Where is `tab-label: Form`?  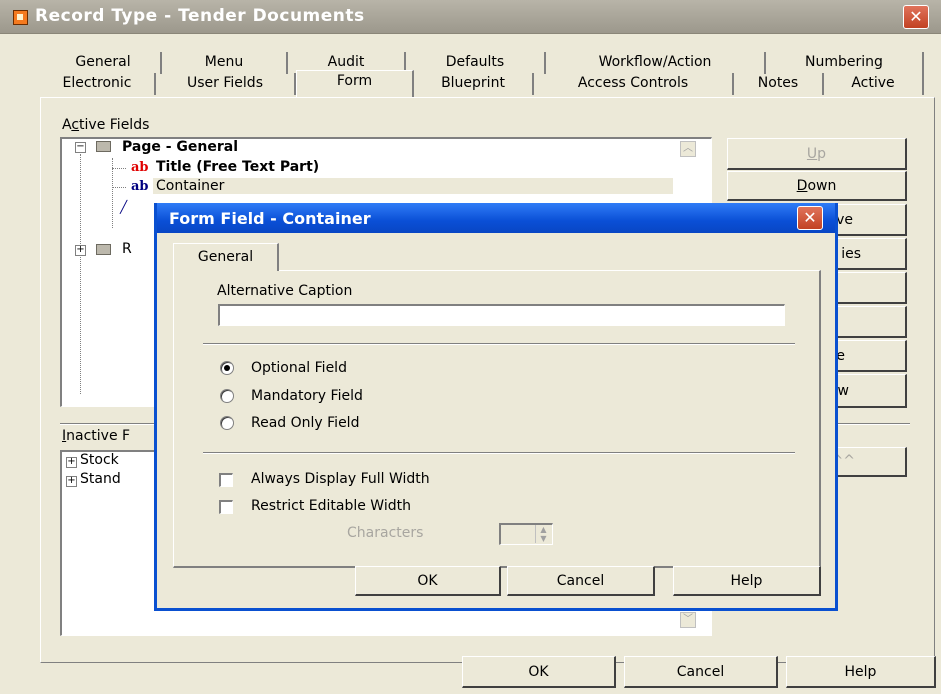 tab-label: Form is located at coordinates (354, 81).